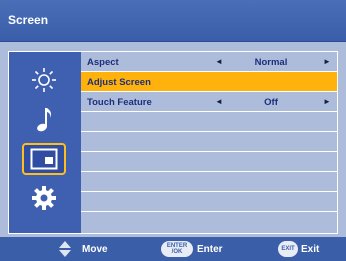  I want to click on move-hint: Move, so click(83, 249).